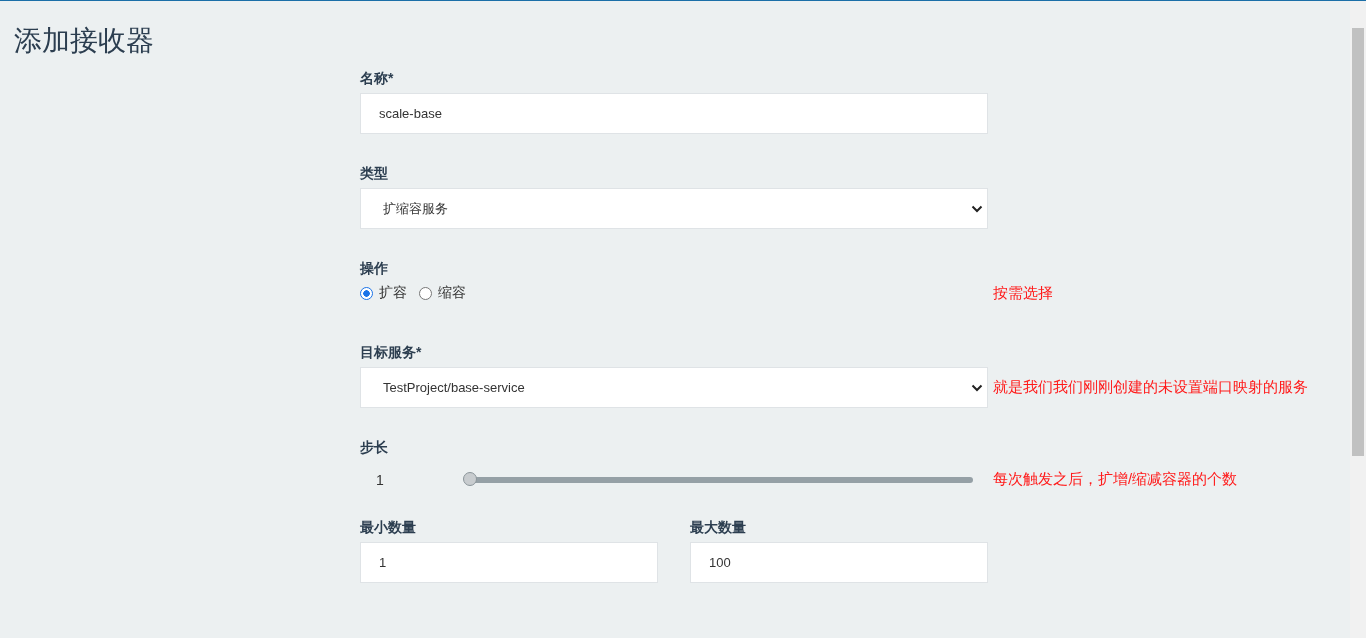 The width and height of the screenshot is (1366, 638). Describe the element at coordinates (380, 480) in the screenshot. I see `step-value: 1` at that location.